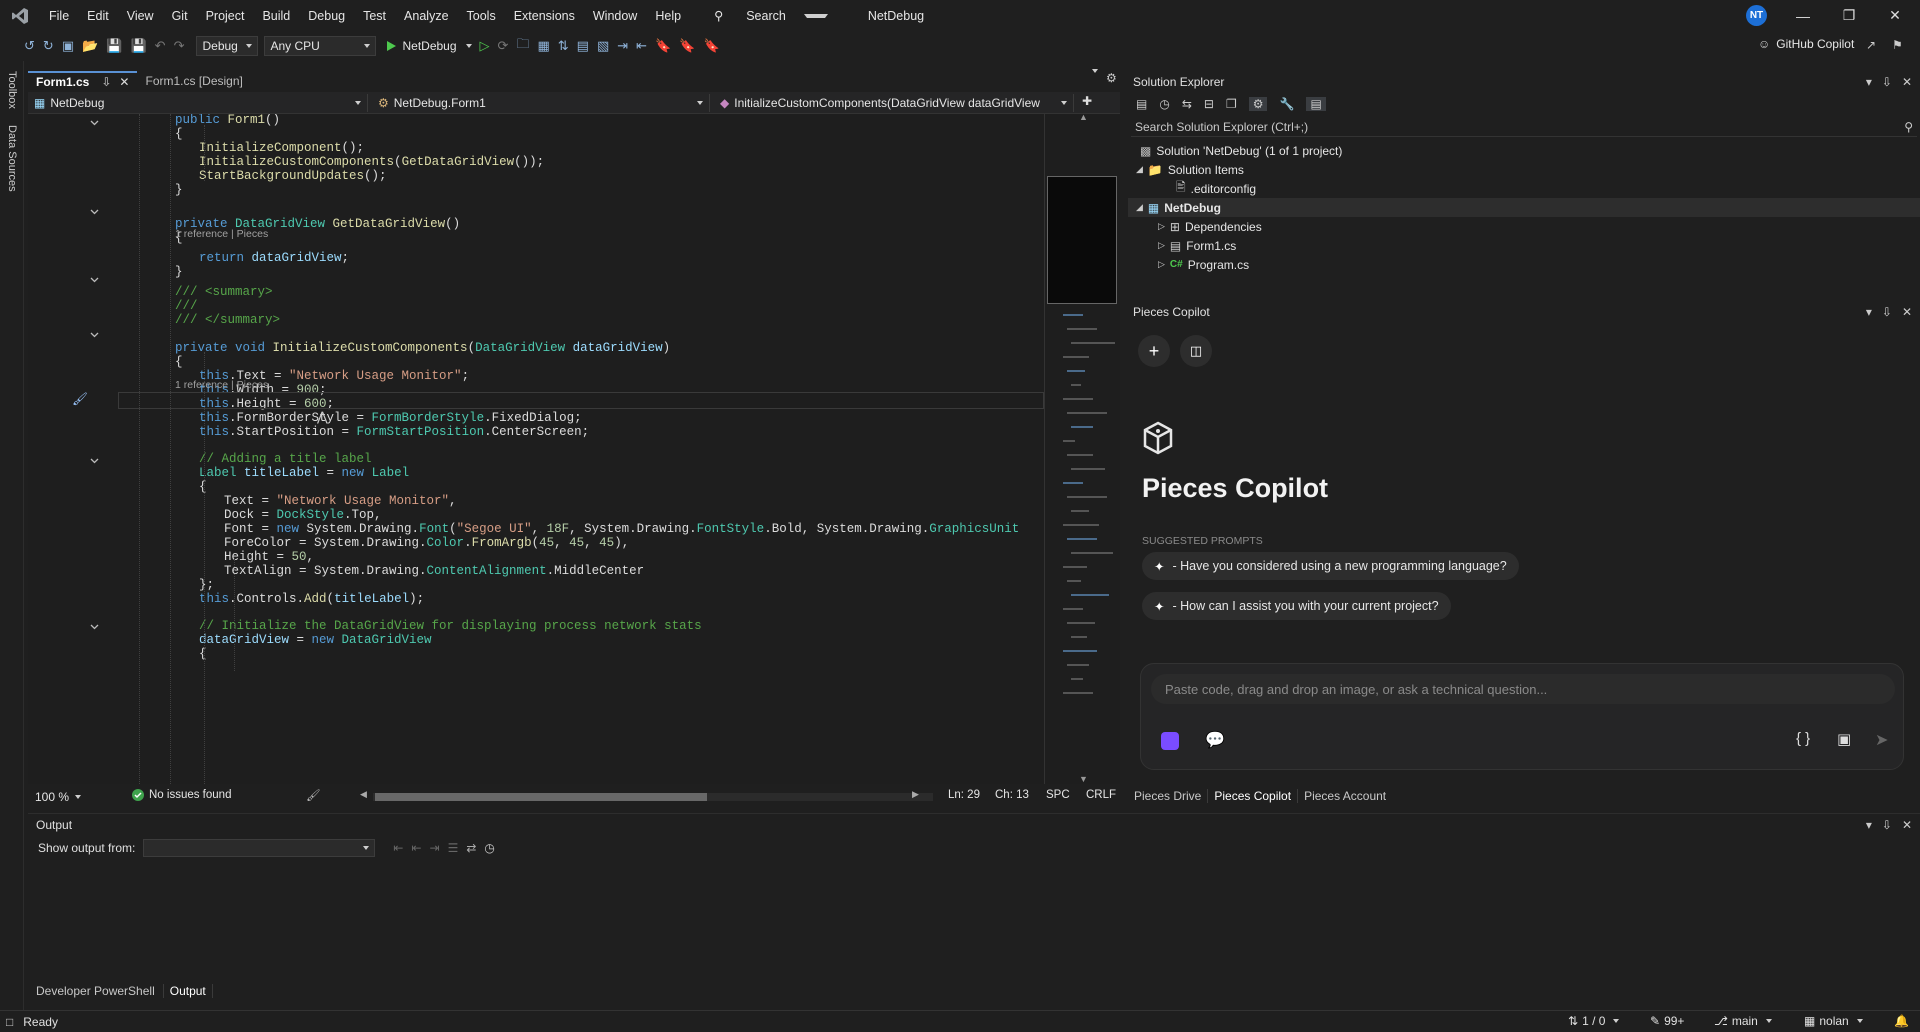  I want to click on menu-item-build: Build, so click(276, 16).